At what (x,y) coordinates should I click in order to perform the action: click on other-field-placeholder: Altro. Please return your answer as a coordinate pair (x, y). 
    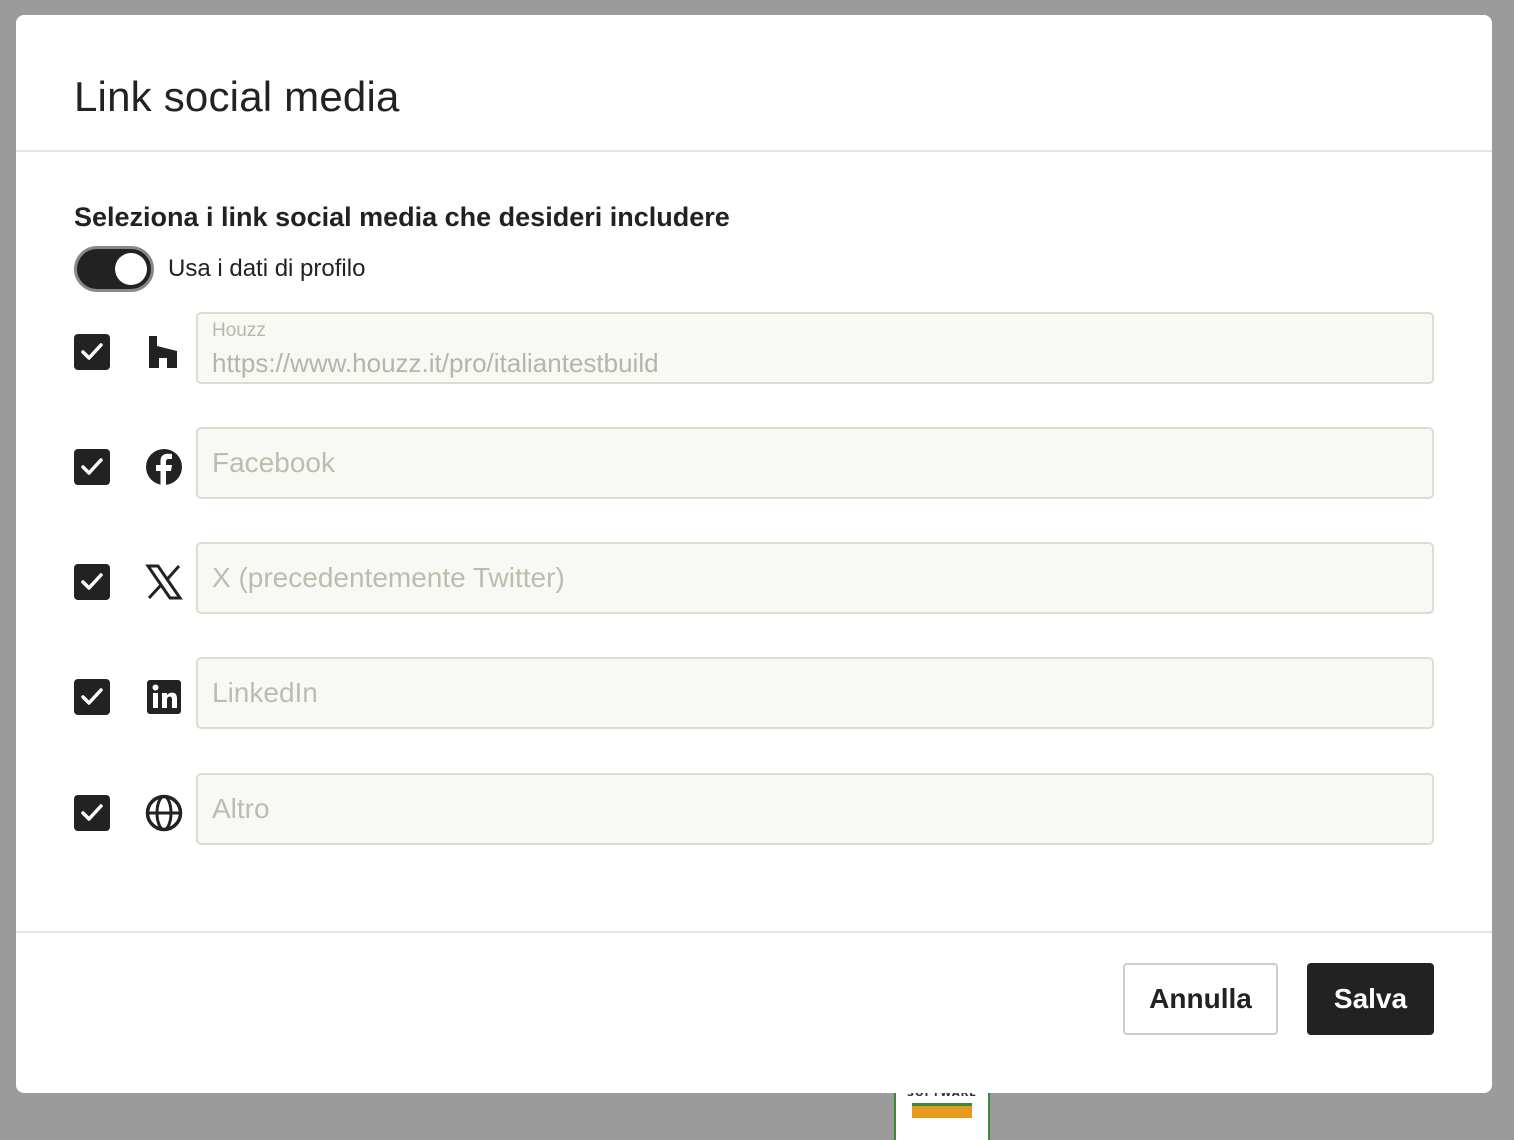
    Looking at the image, I should click on (241, 808).